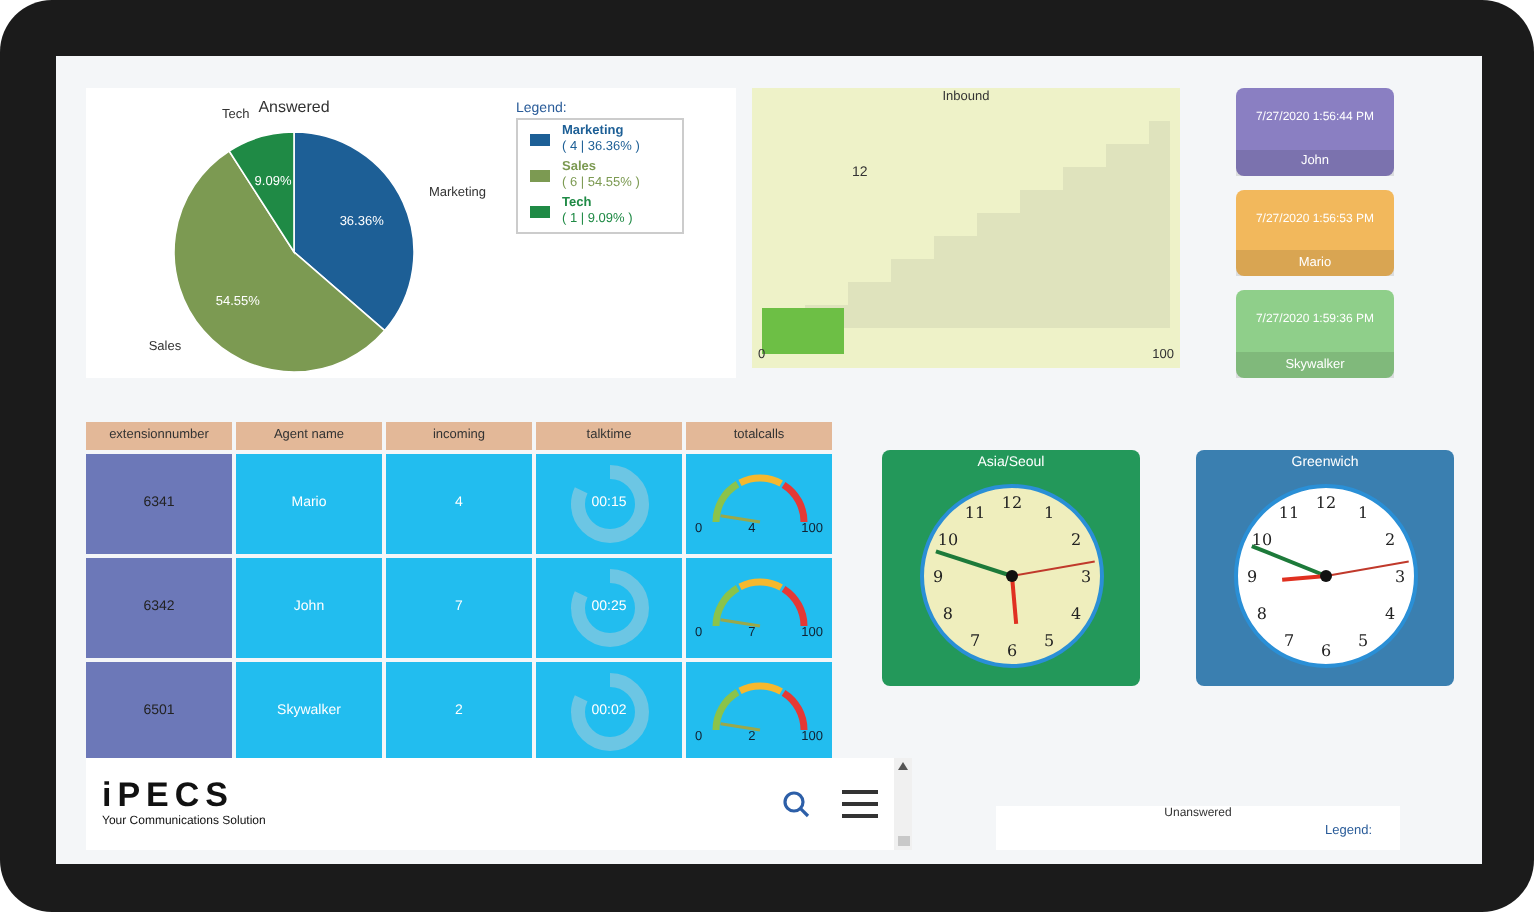  What do you see at coordinates (860, 804) in the screenshot?
I see `menu-icon` at bounding box center [860, 804].